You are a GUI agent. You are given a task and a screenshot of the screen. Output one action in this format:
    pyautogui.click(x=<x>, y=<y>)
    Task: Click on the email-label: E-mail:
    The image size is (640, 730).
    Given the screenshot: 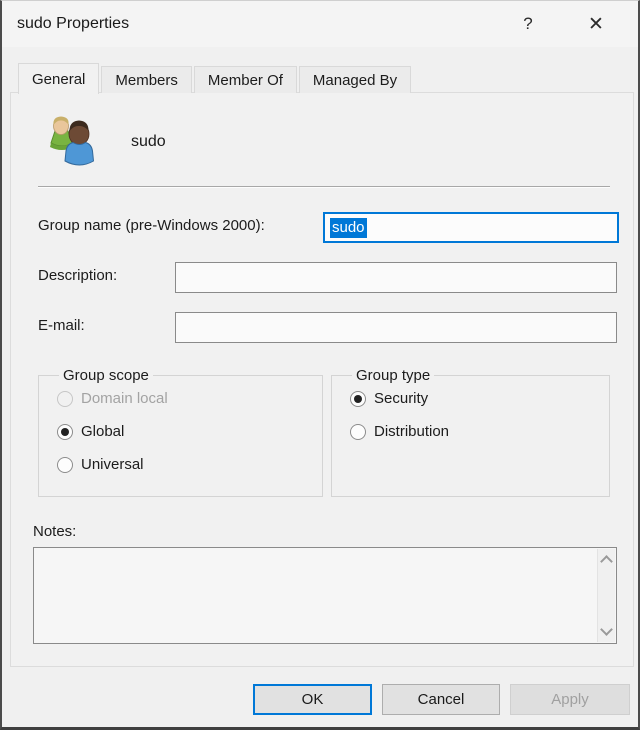 What is the action you would take?
    pyautogui.click(x=61, y=325)
    